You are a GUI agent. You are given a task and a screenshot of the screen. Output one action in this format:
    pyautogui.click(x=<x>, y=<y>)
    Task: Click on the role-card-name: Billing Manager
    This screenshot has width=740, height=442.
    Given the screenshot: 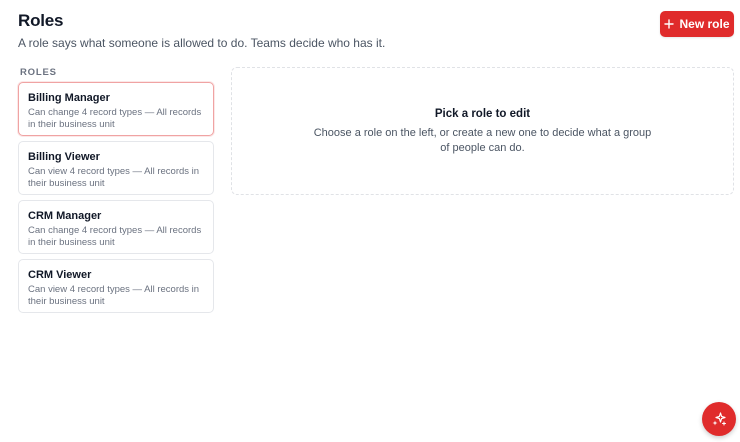 What is the action you would take?
    pyautogui.click(x=69, y=98)
    